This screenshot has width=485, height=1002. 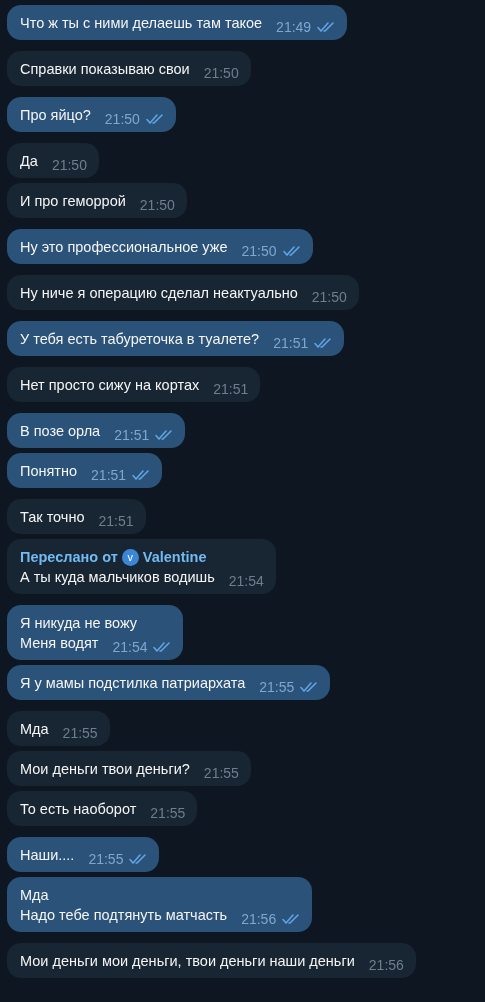 I want to click on message-text: Я никуда не вожу, so click(x=79, y=623).